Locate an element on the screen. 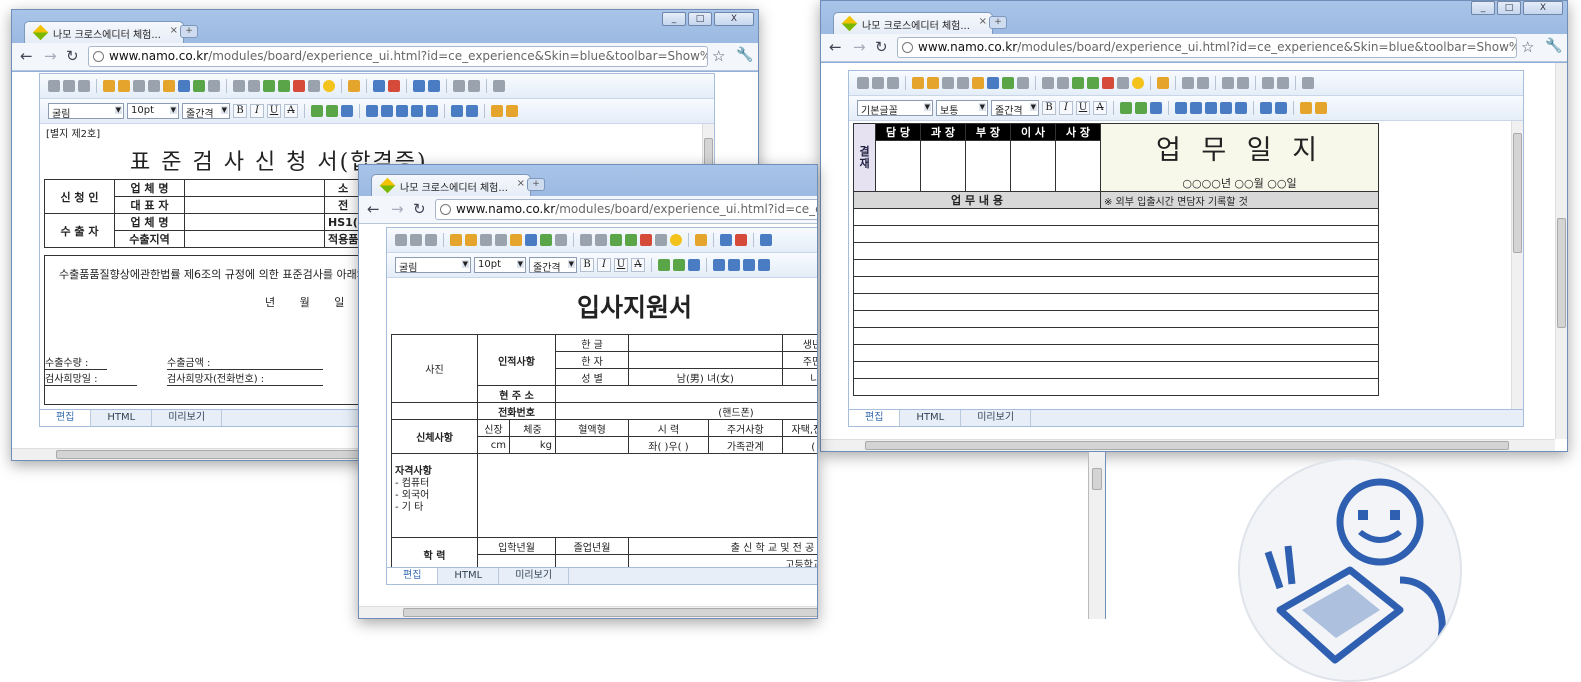  paste-icon is located at coordinates (169, 86).